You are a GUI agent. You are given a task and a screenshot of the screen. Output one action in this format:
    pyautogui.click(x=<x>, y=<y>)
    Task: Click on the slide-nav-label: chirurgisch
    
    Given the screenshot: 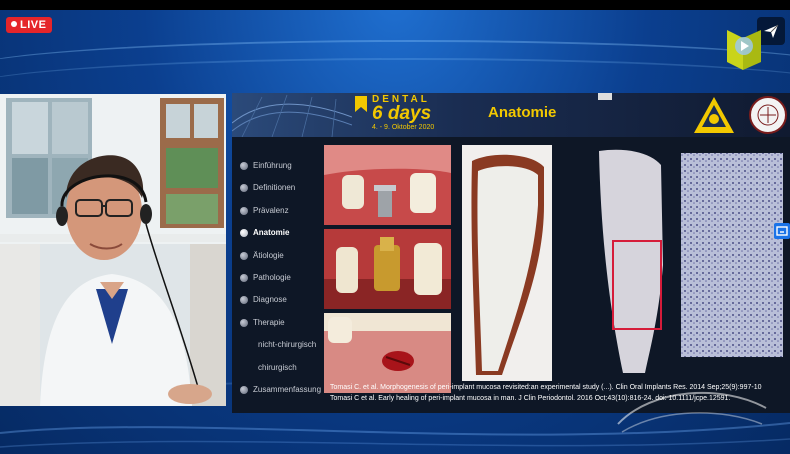 What is the action you would take?
    pyautogui.click(x=277, y=367)
    